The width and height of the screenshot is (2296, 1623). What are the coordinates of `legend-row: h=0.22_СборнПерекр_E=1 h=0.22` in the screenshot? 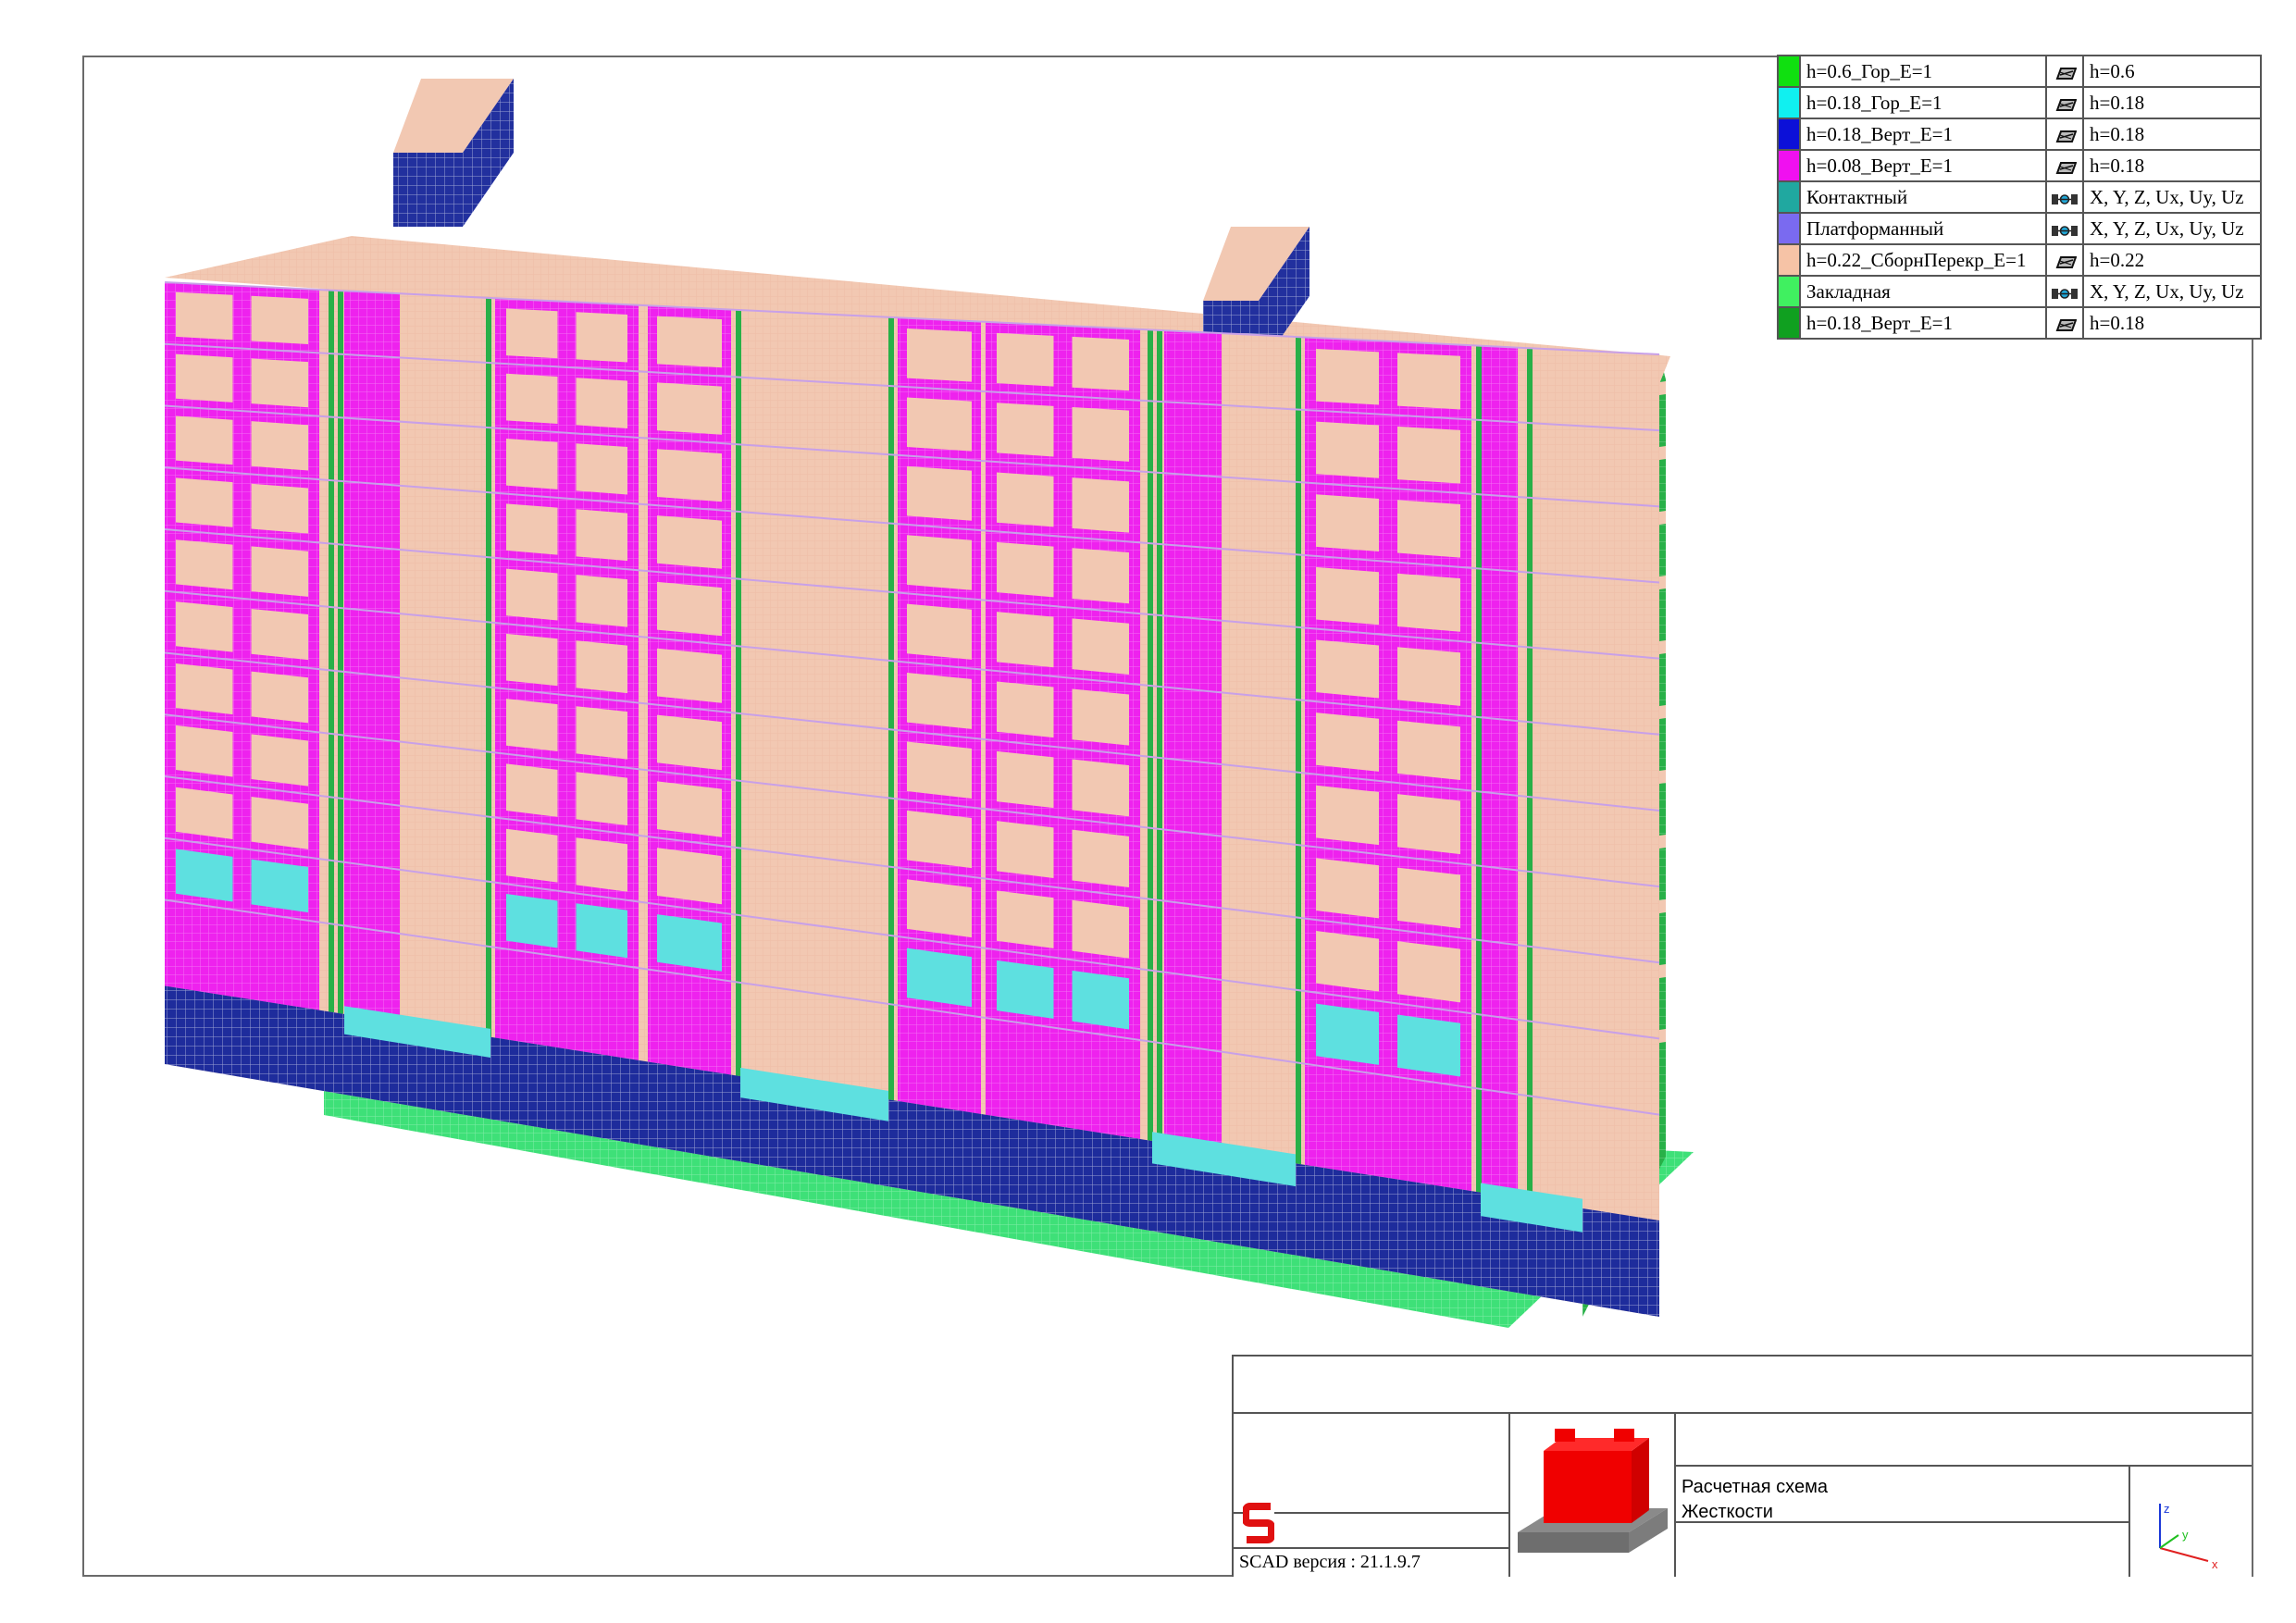 It's located at (2020, 260).